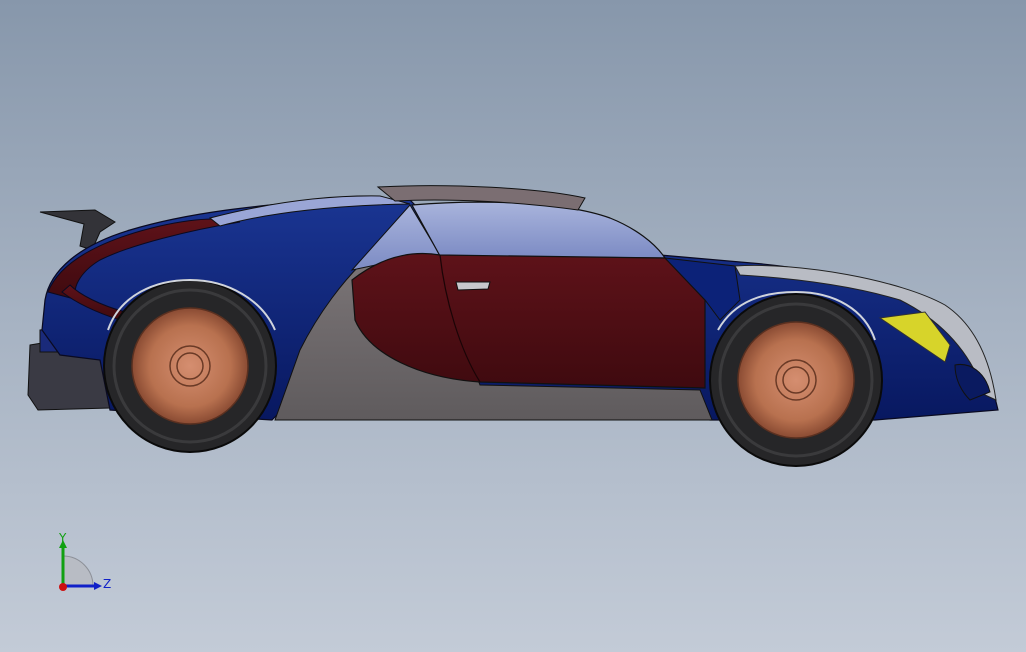 Image resolution: width=1026 pixels, height=652 pixels. What do you see at coordinates (796, 380) in the screenshot?
I see `front-wheel` at bounding box center [796, 380].